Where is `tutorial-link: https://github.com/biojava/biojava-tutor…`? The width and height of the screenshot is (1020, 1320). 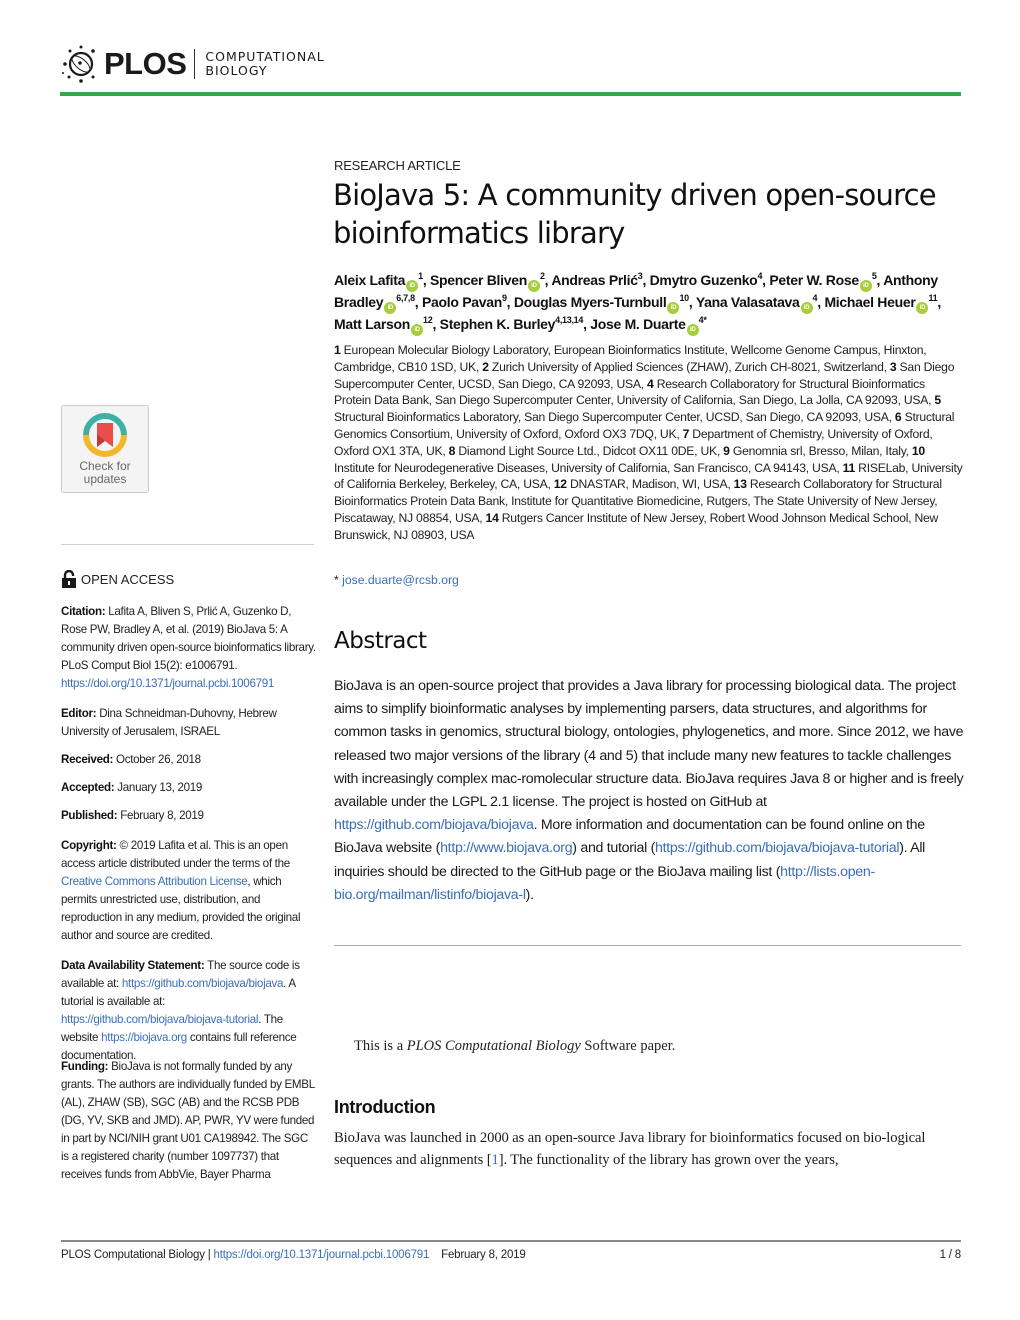 tutorial-link: https://github.com/biojava/biojava-tutor… is located at coordinates (160, 1019).